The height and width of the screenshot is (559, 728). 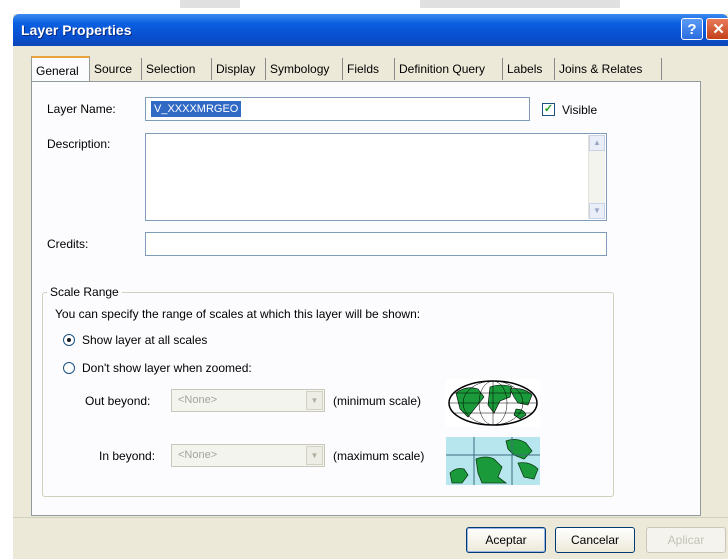 I want to click on credits-label: Credits:, so click(x=68, y=244).